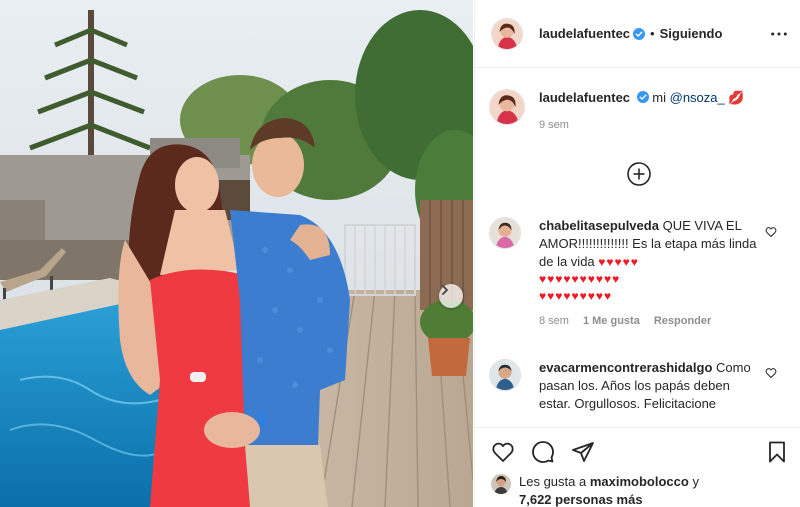 This screenshot has height=507, width=800. Describe the element at coordinates (599, 225) in the screenshot. I see `commenter-username: chabelitasepulveda` at that location.